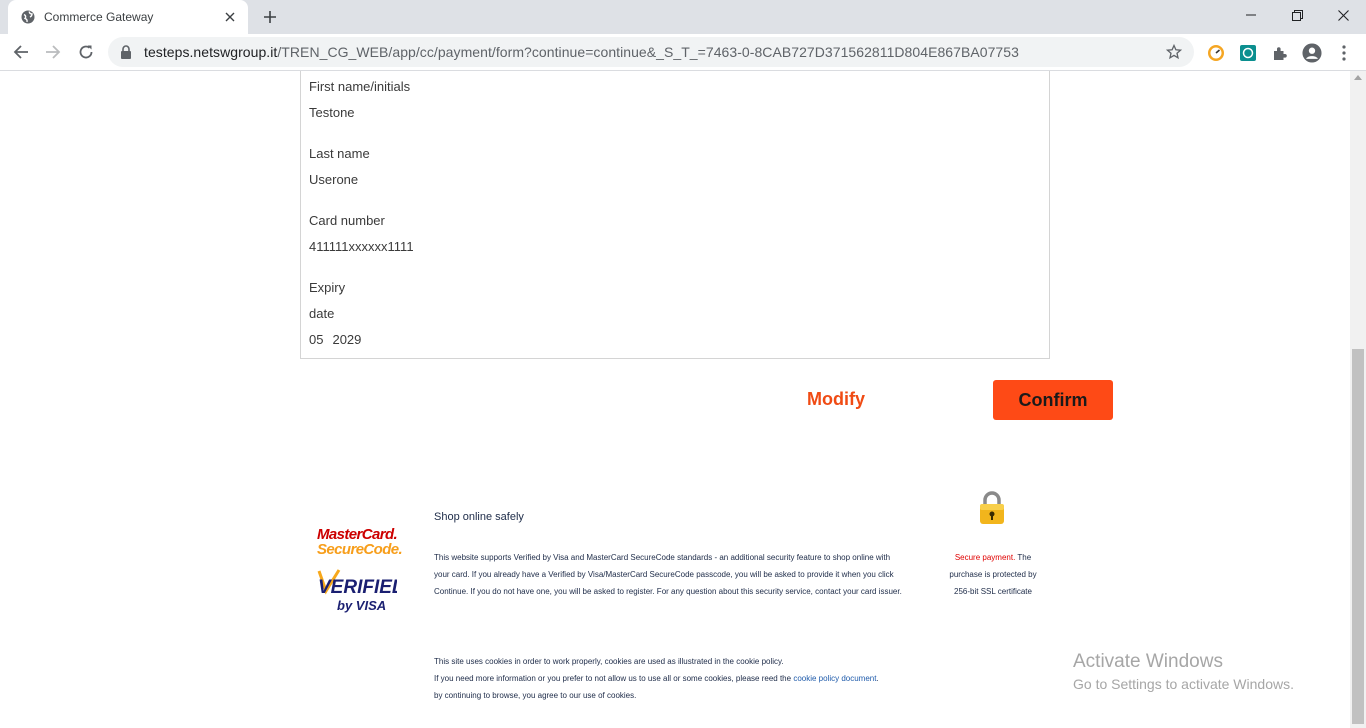  What do you see at coordinates (1312, 53) in the screenshot?
I see `profile-avatar-icon` at bounding box center [1312, 53].